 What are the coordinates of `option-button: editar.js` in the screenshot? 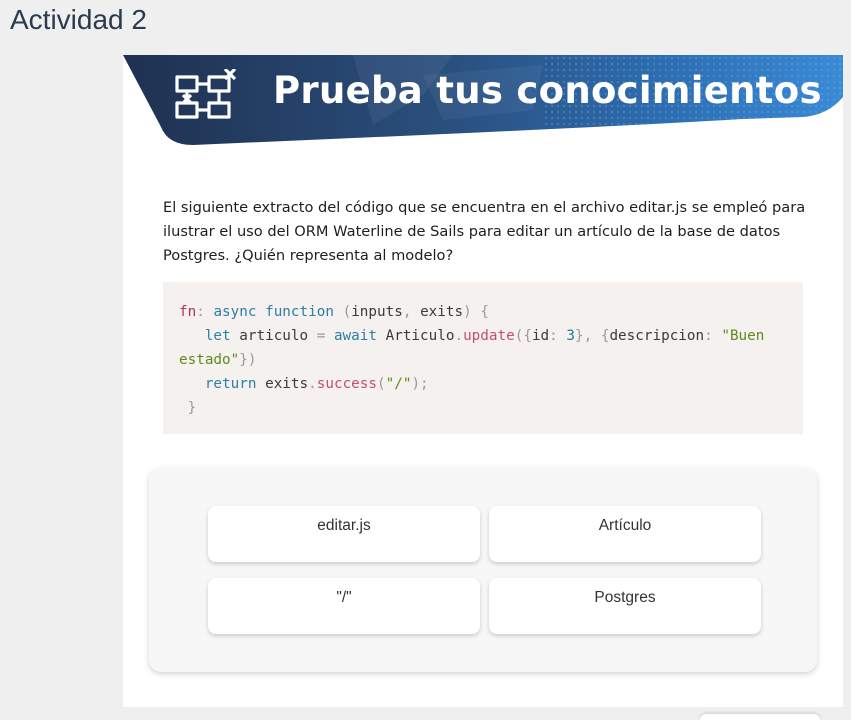 It's located at (344, 534).